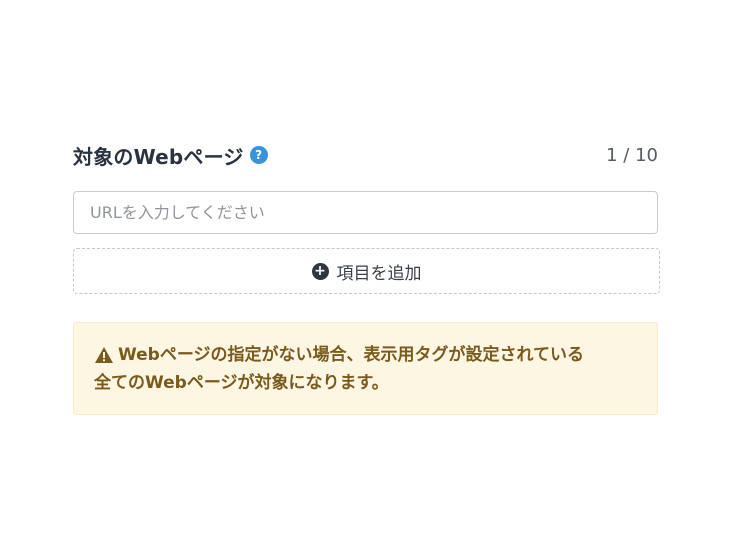 This screenshot has height=556, width=740. Describe the element at coordinates (320, 271) in the screenshot. I see `plus-circle-icon: +` at that location.